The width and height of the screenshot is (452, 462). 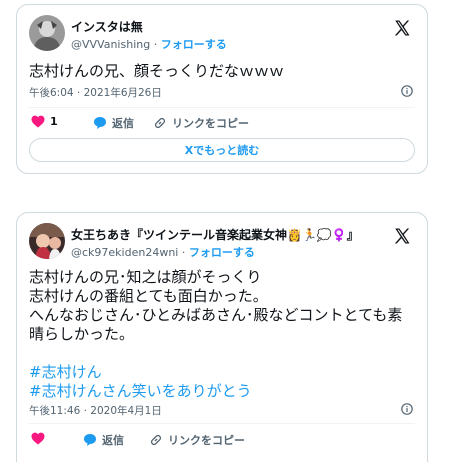 I want to click on author-handle-line: @VVVanishing · フォローする, so click(x=149, y=44).